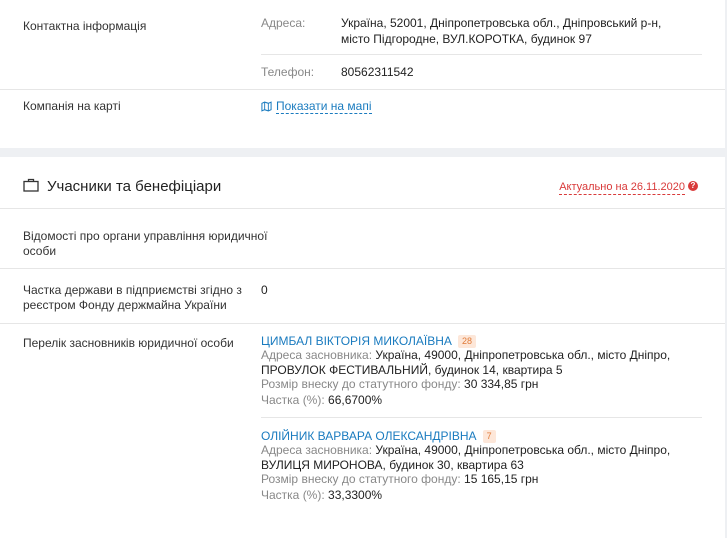 The height and width of the screenshot is (538, 727). I want to click on help-icon: ?, so click(693, 186).